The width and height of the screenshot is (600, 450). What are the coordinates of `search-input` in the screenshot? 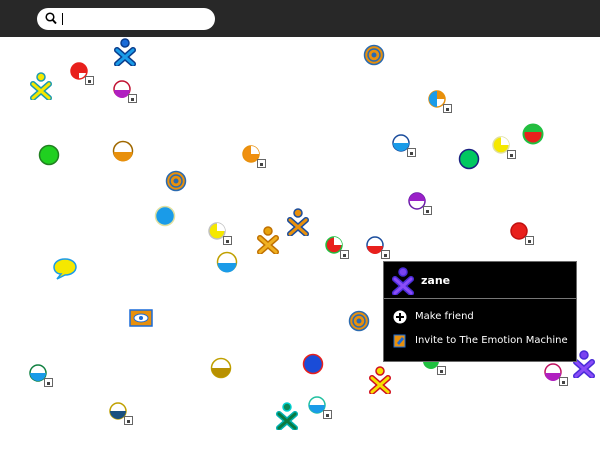 It's located at (132, 19).